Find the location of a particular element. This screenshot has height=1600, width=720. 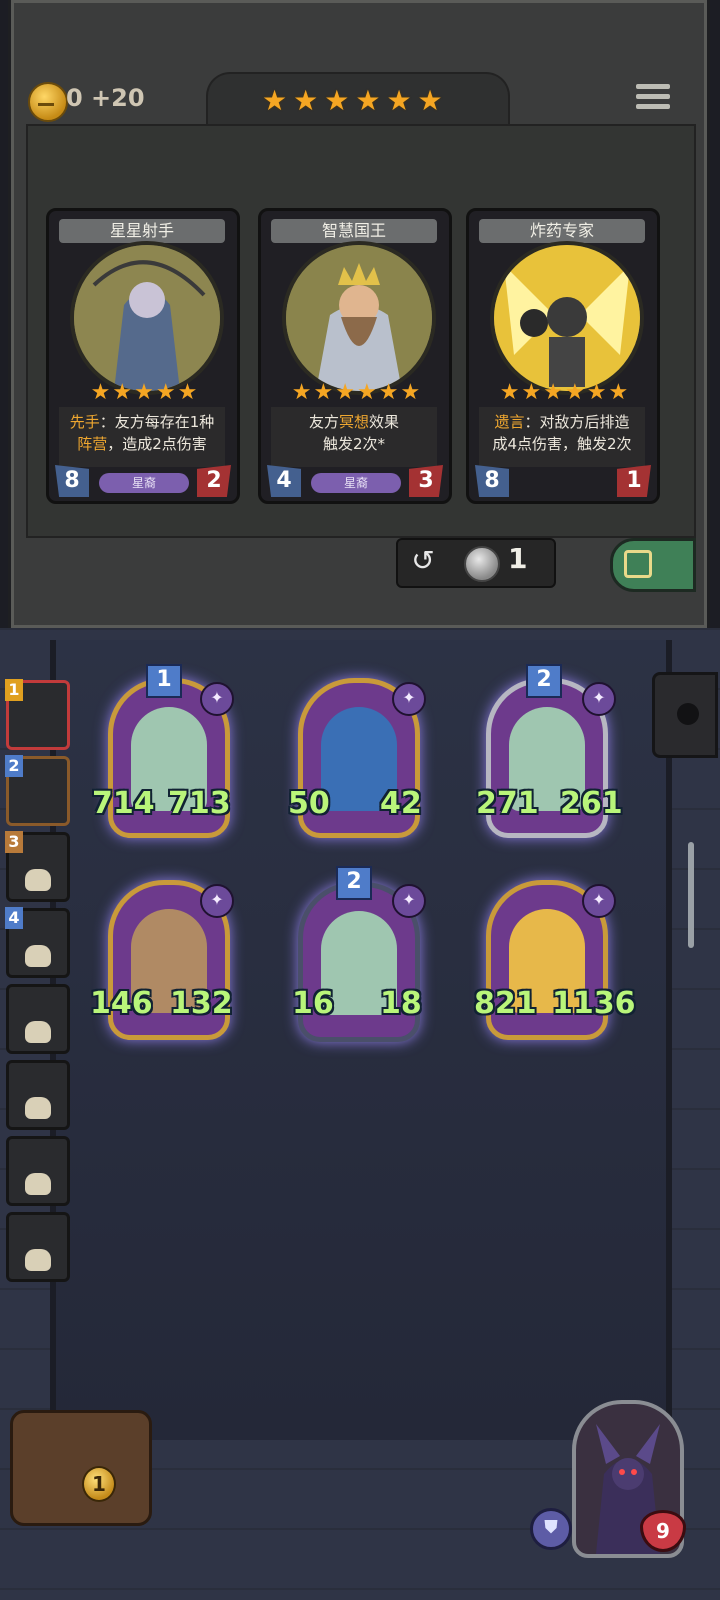

card-health: 3 is located at coordinates (426, 481).